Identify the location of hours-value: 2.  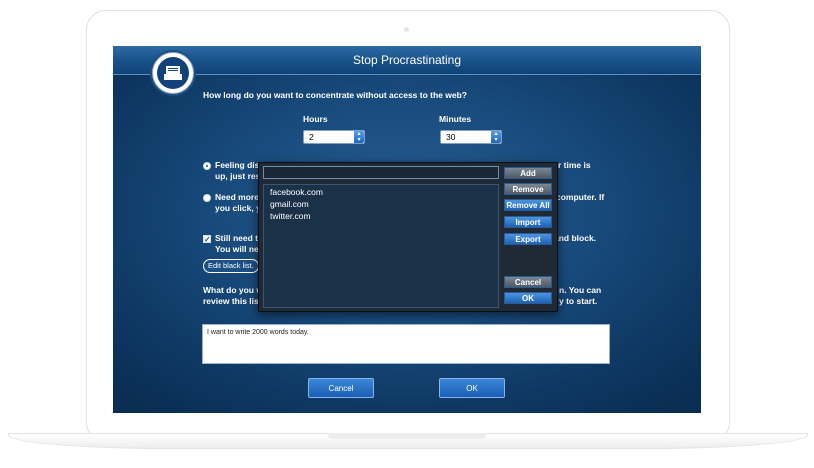
(311, 137).